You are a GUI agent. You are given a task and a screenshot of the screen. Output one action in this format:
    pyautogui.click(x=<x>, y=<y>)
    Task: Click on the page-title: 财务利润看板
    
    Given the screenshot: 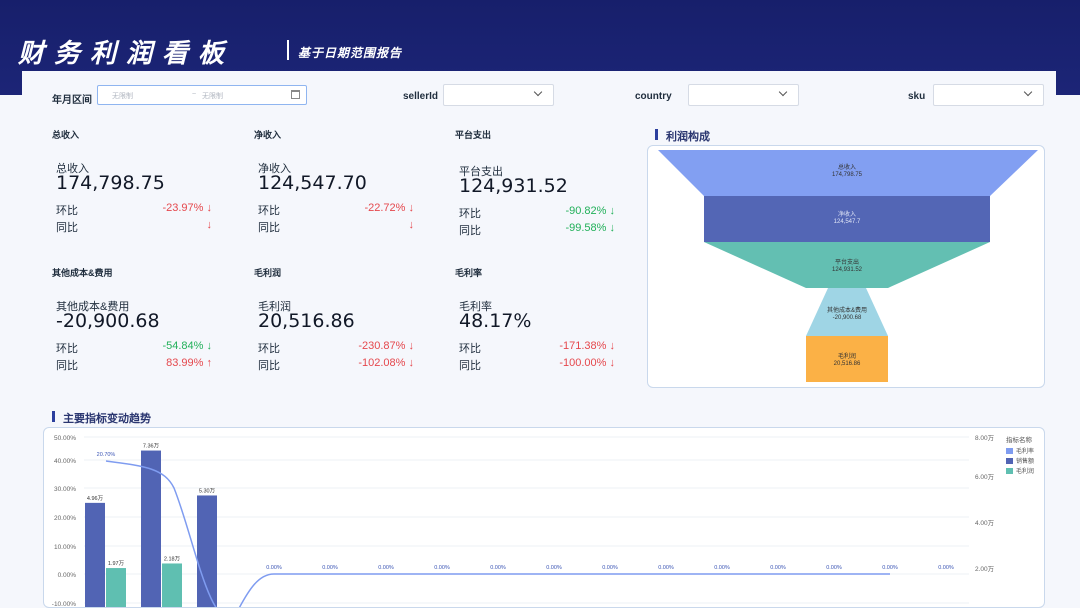 What is the action you would take?
    pyautogui.click(x=126, y=54)
    